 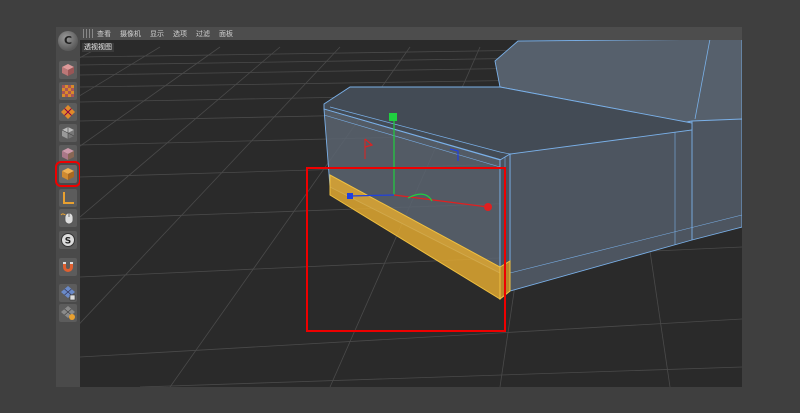 I want to click on menu-view: 查看, so click(x=104, y=34).